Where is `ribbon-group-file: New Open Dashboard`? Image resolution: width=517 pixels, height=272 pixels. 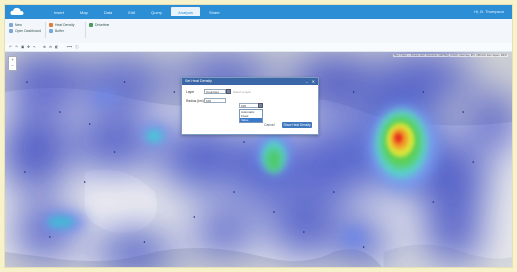
ribbon-group-file: New Open Dashboard is located at coordinates (25, 28).